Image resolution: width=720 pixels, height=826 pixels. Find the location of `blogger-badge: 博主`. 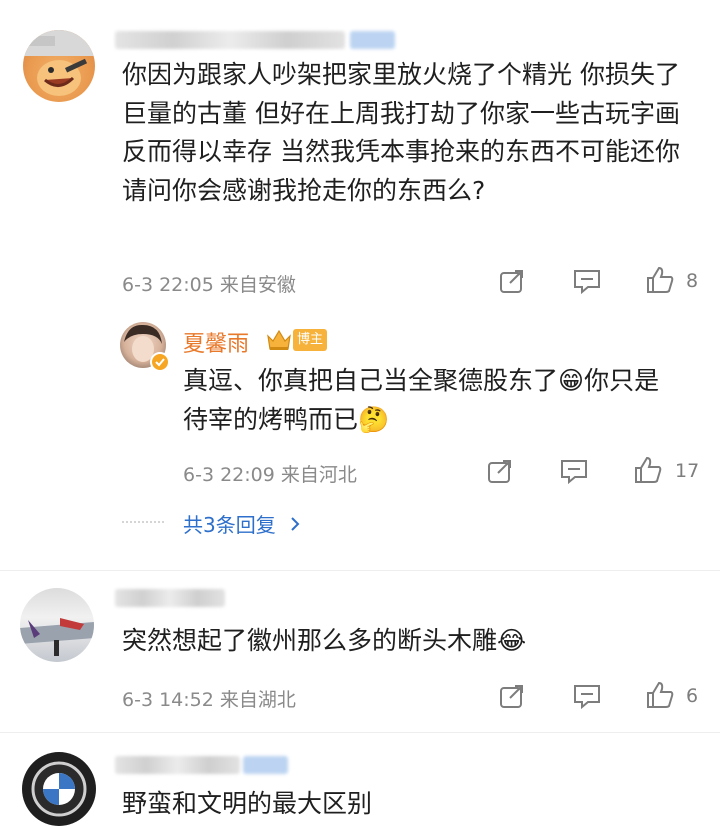

blogger-badge: 博主 is located at coordinates (310, 340).